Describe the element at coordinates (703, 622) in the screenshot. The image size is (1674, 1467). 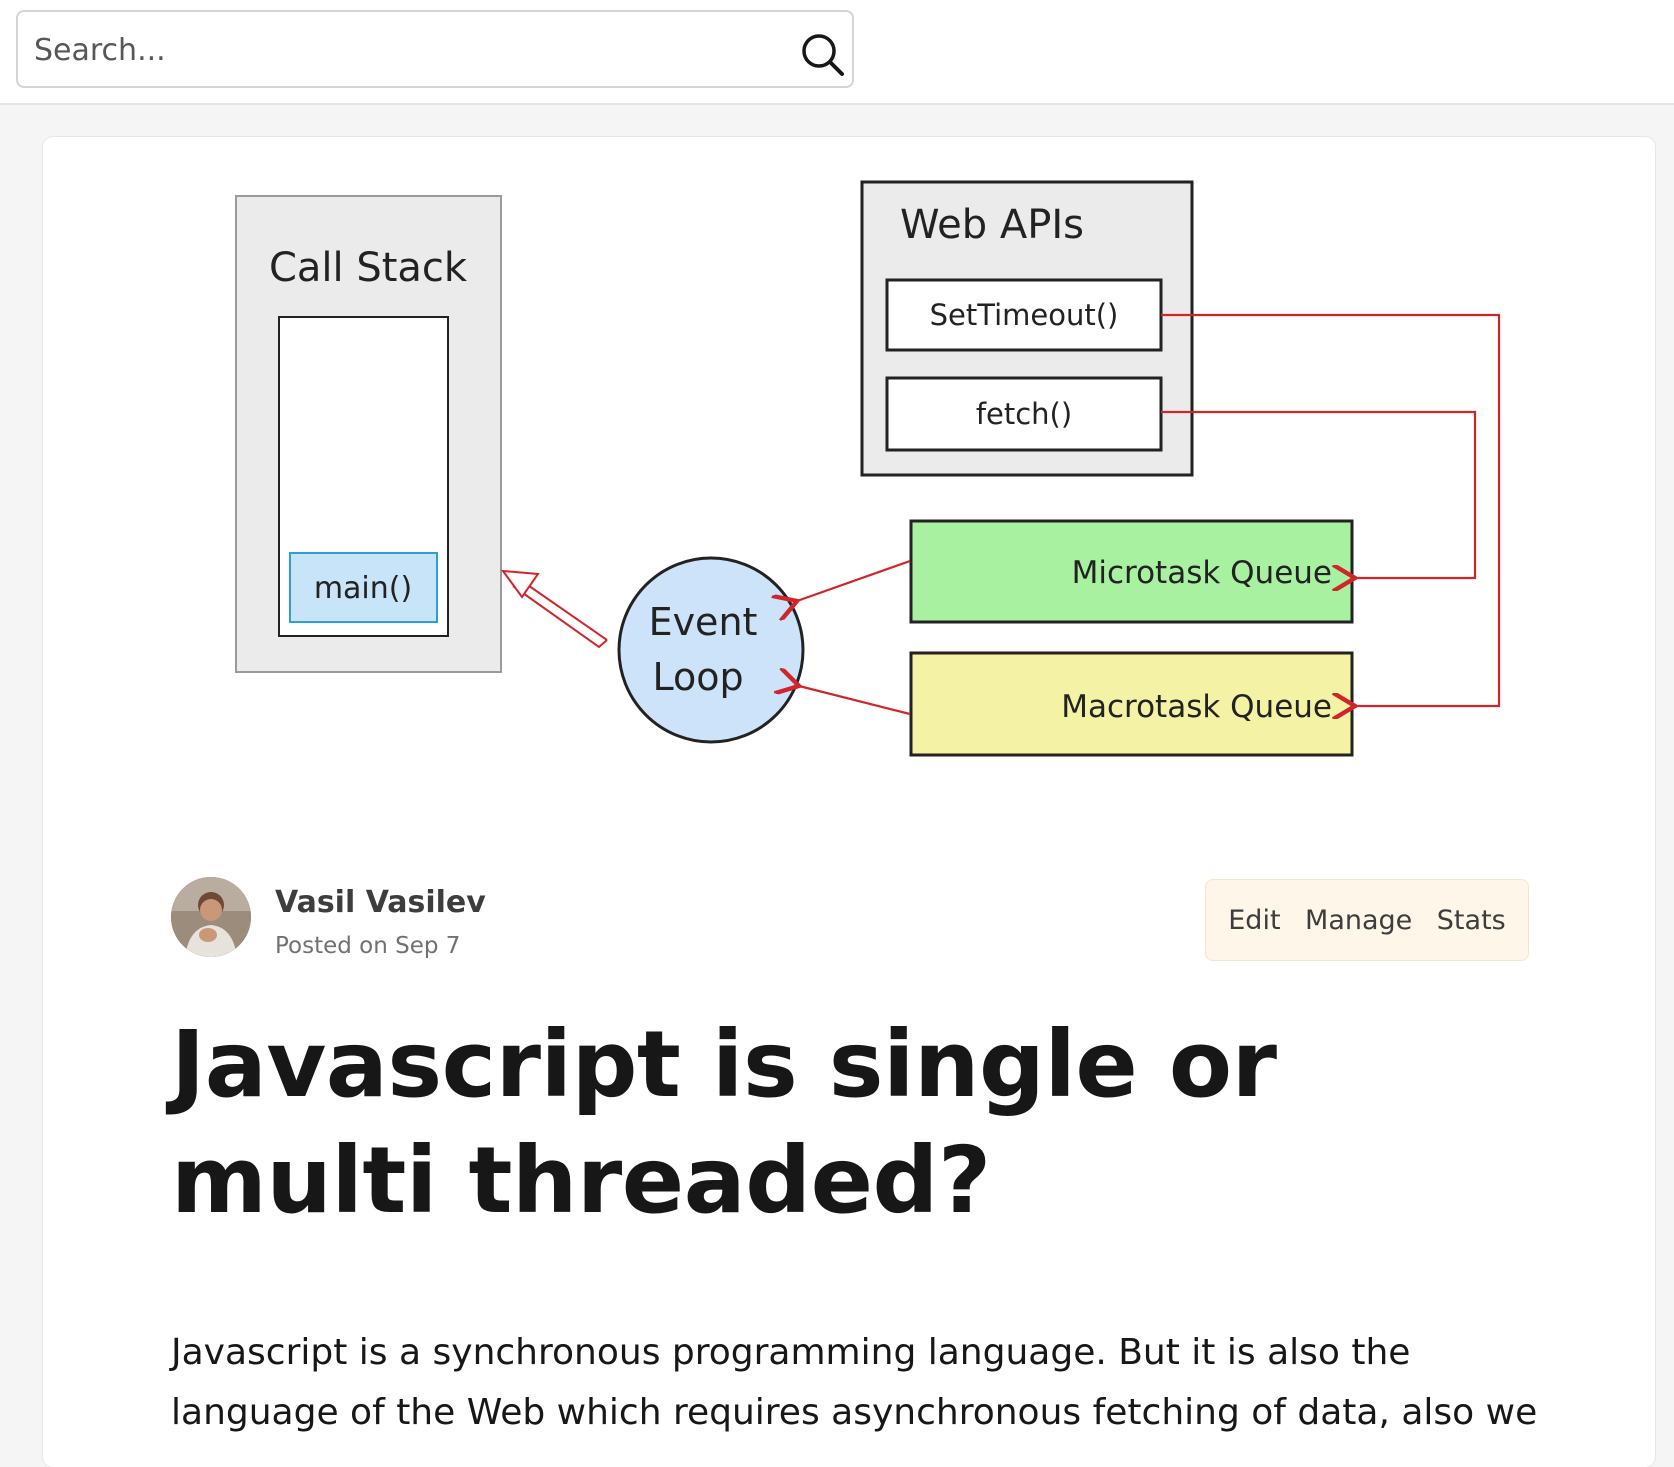
I see `event-loop-line1: Event` at that location.